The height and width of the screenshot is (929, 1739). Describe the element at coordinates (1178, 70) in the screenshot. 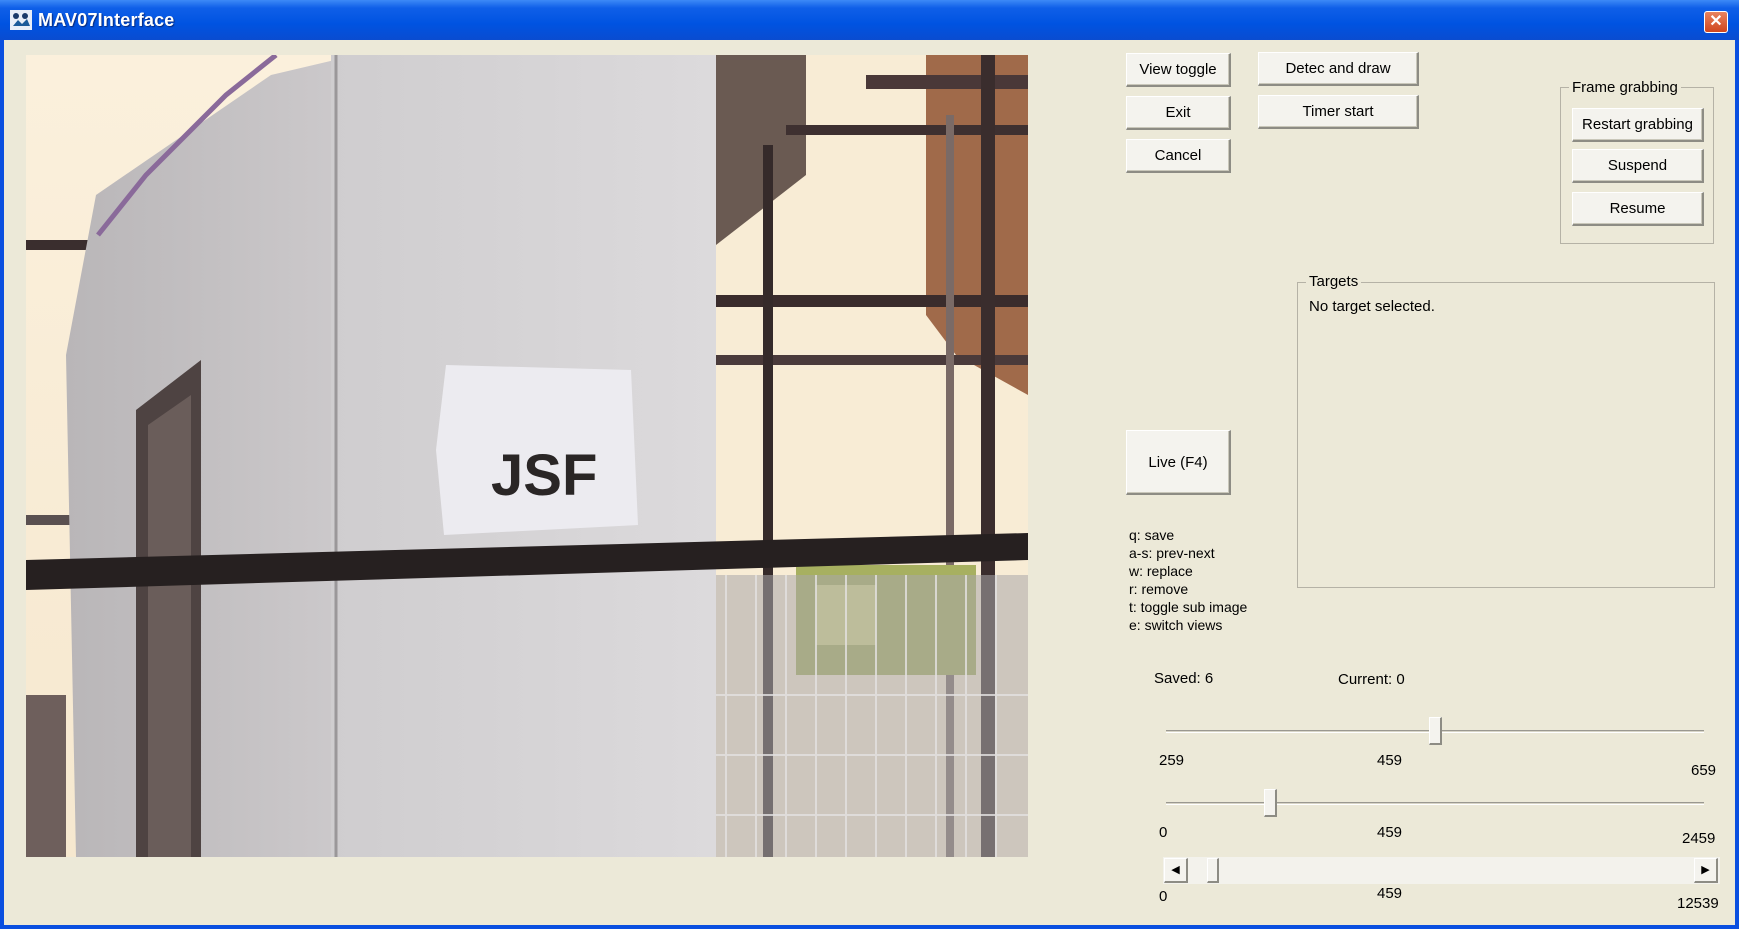

I see `view-toggle-button: View toggle` at that location.